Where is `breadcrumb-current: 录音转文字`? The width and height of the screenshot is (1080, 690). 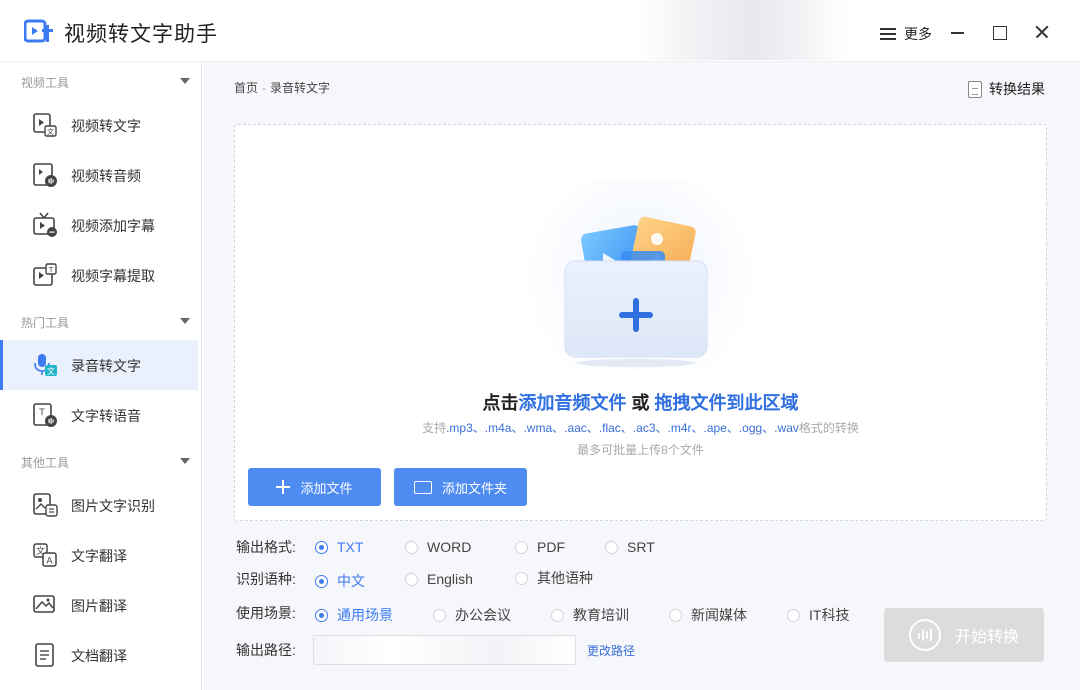 breadcrumb-current: 录音转文字 is located at coordinates (300, 88).